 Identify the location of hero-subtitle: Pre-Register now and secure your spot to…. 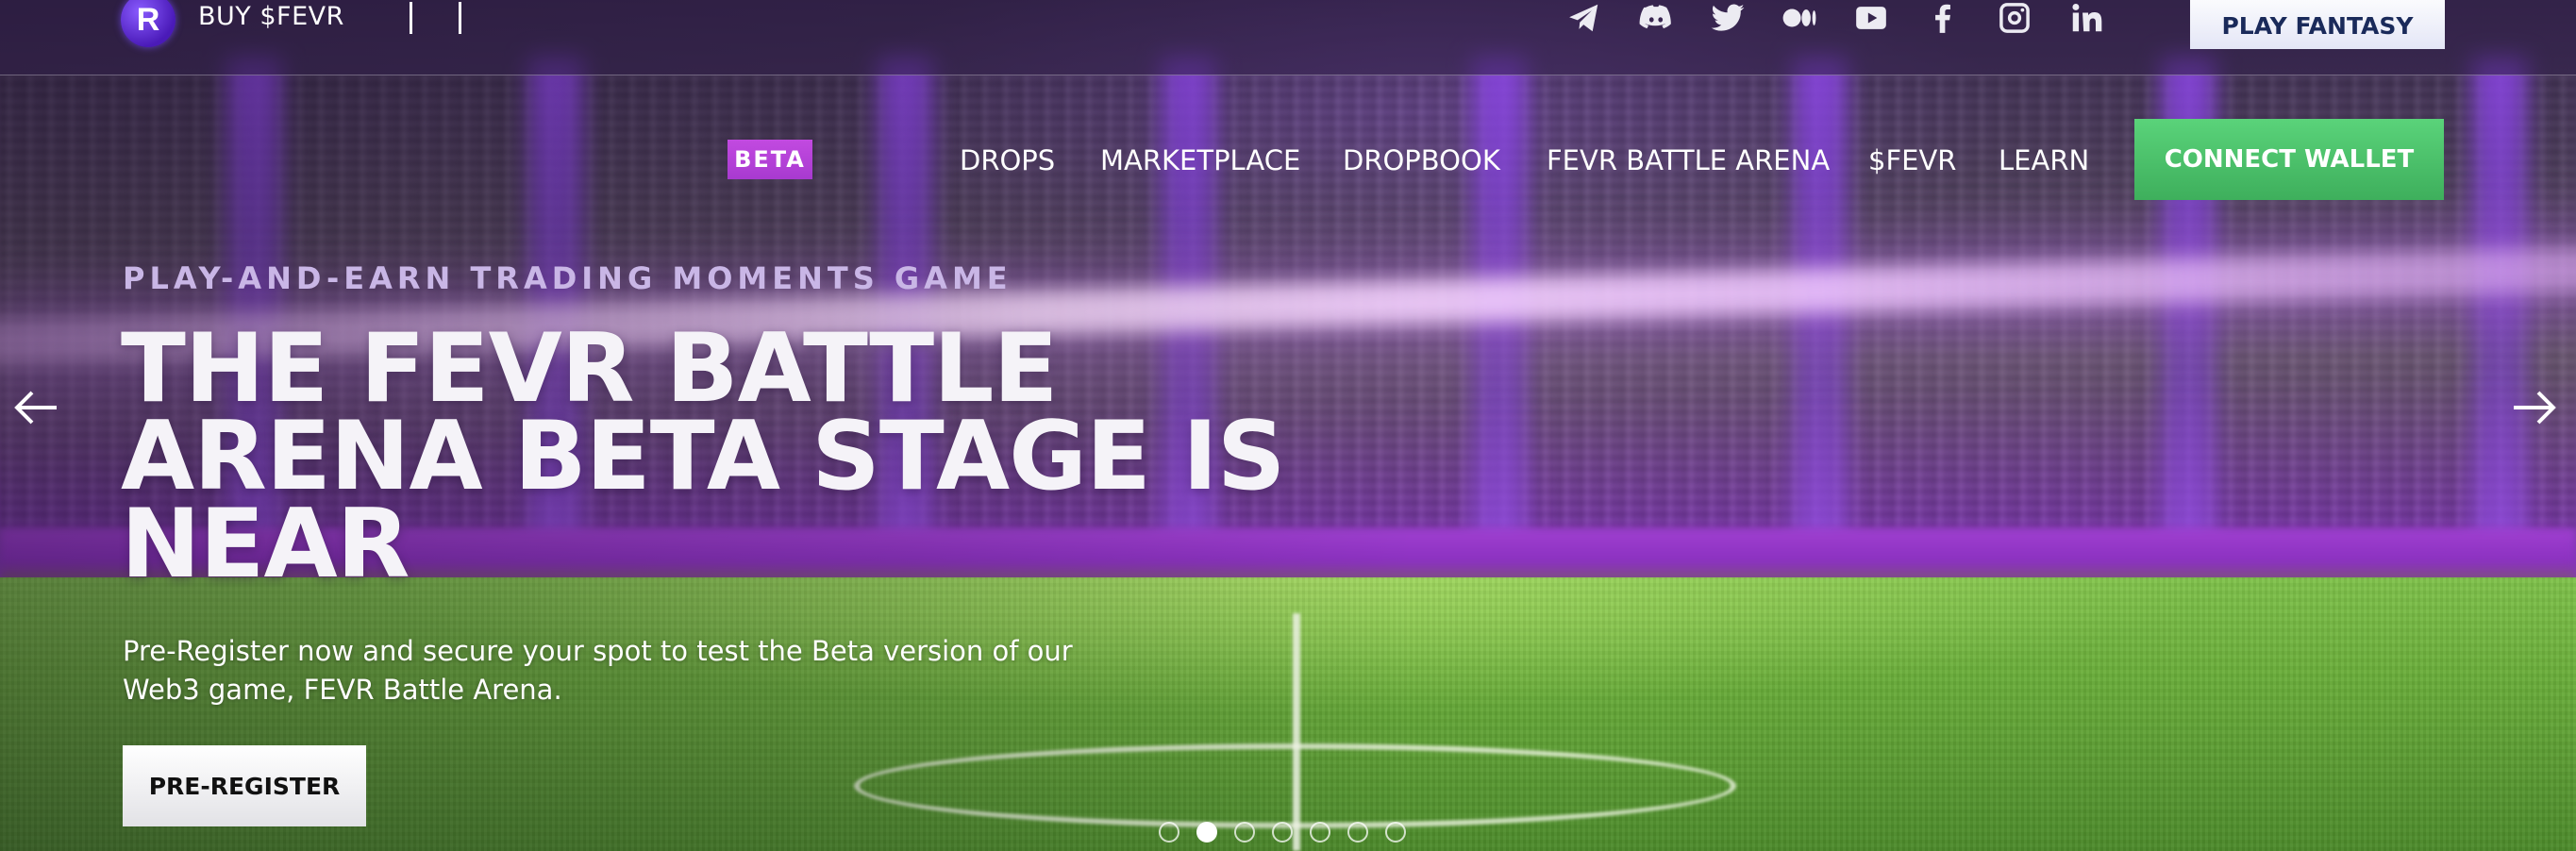
(598, 670).